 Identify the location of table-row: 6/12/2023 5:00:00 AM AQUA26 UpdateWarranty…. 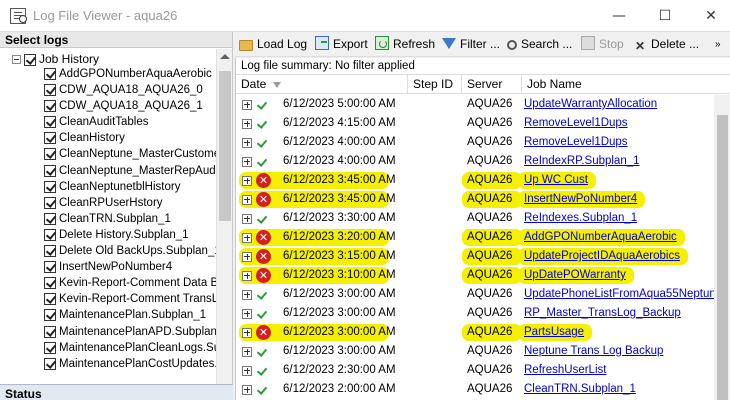
(475, 104).